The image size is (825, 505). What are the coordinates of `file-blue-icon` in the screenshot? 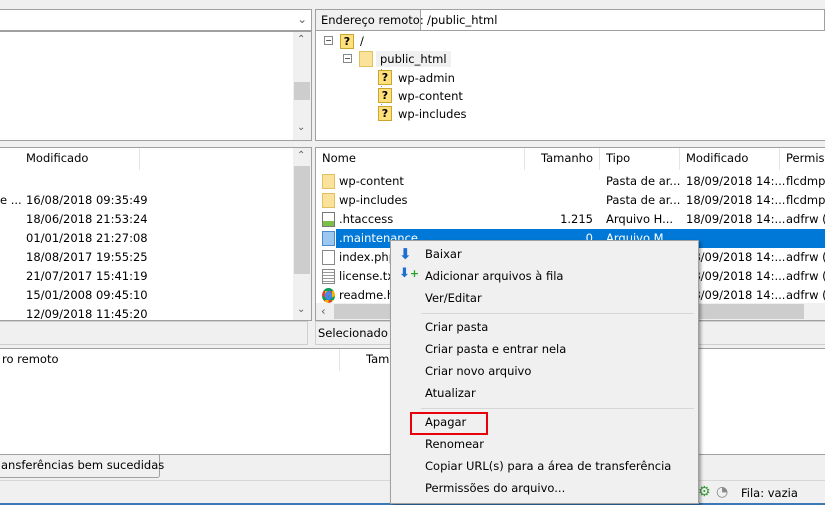 It's located at (328, 238).